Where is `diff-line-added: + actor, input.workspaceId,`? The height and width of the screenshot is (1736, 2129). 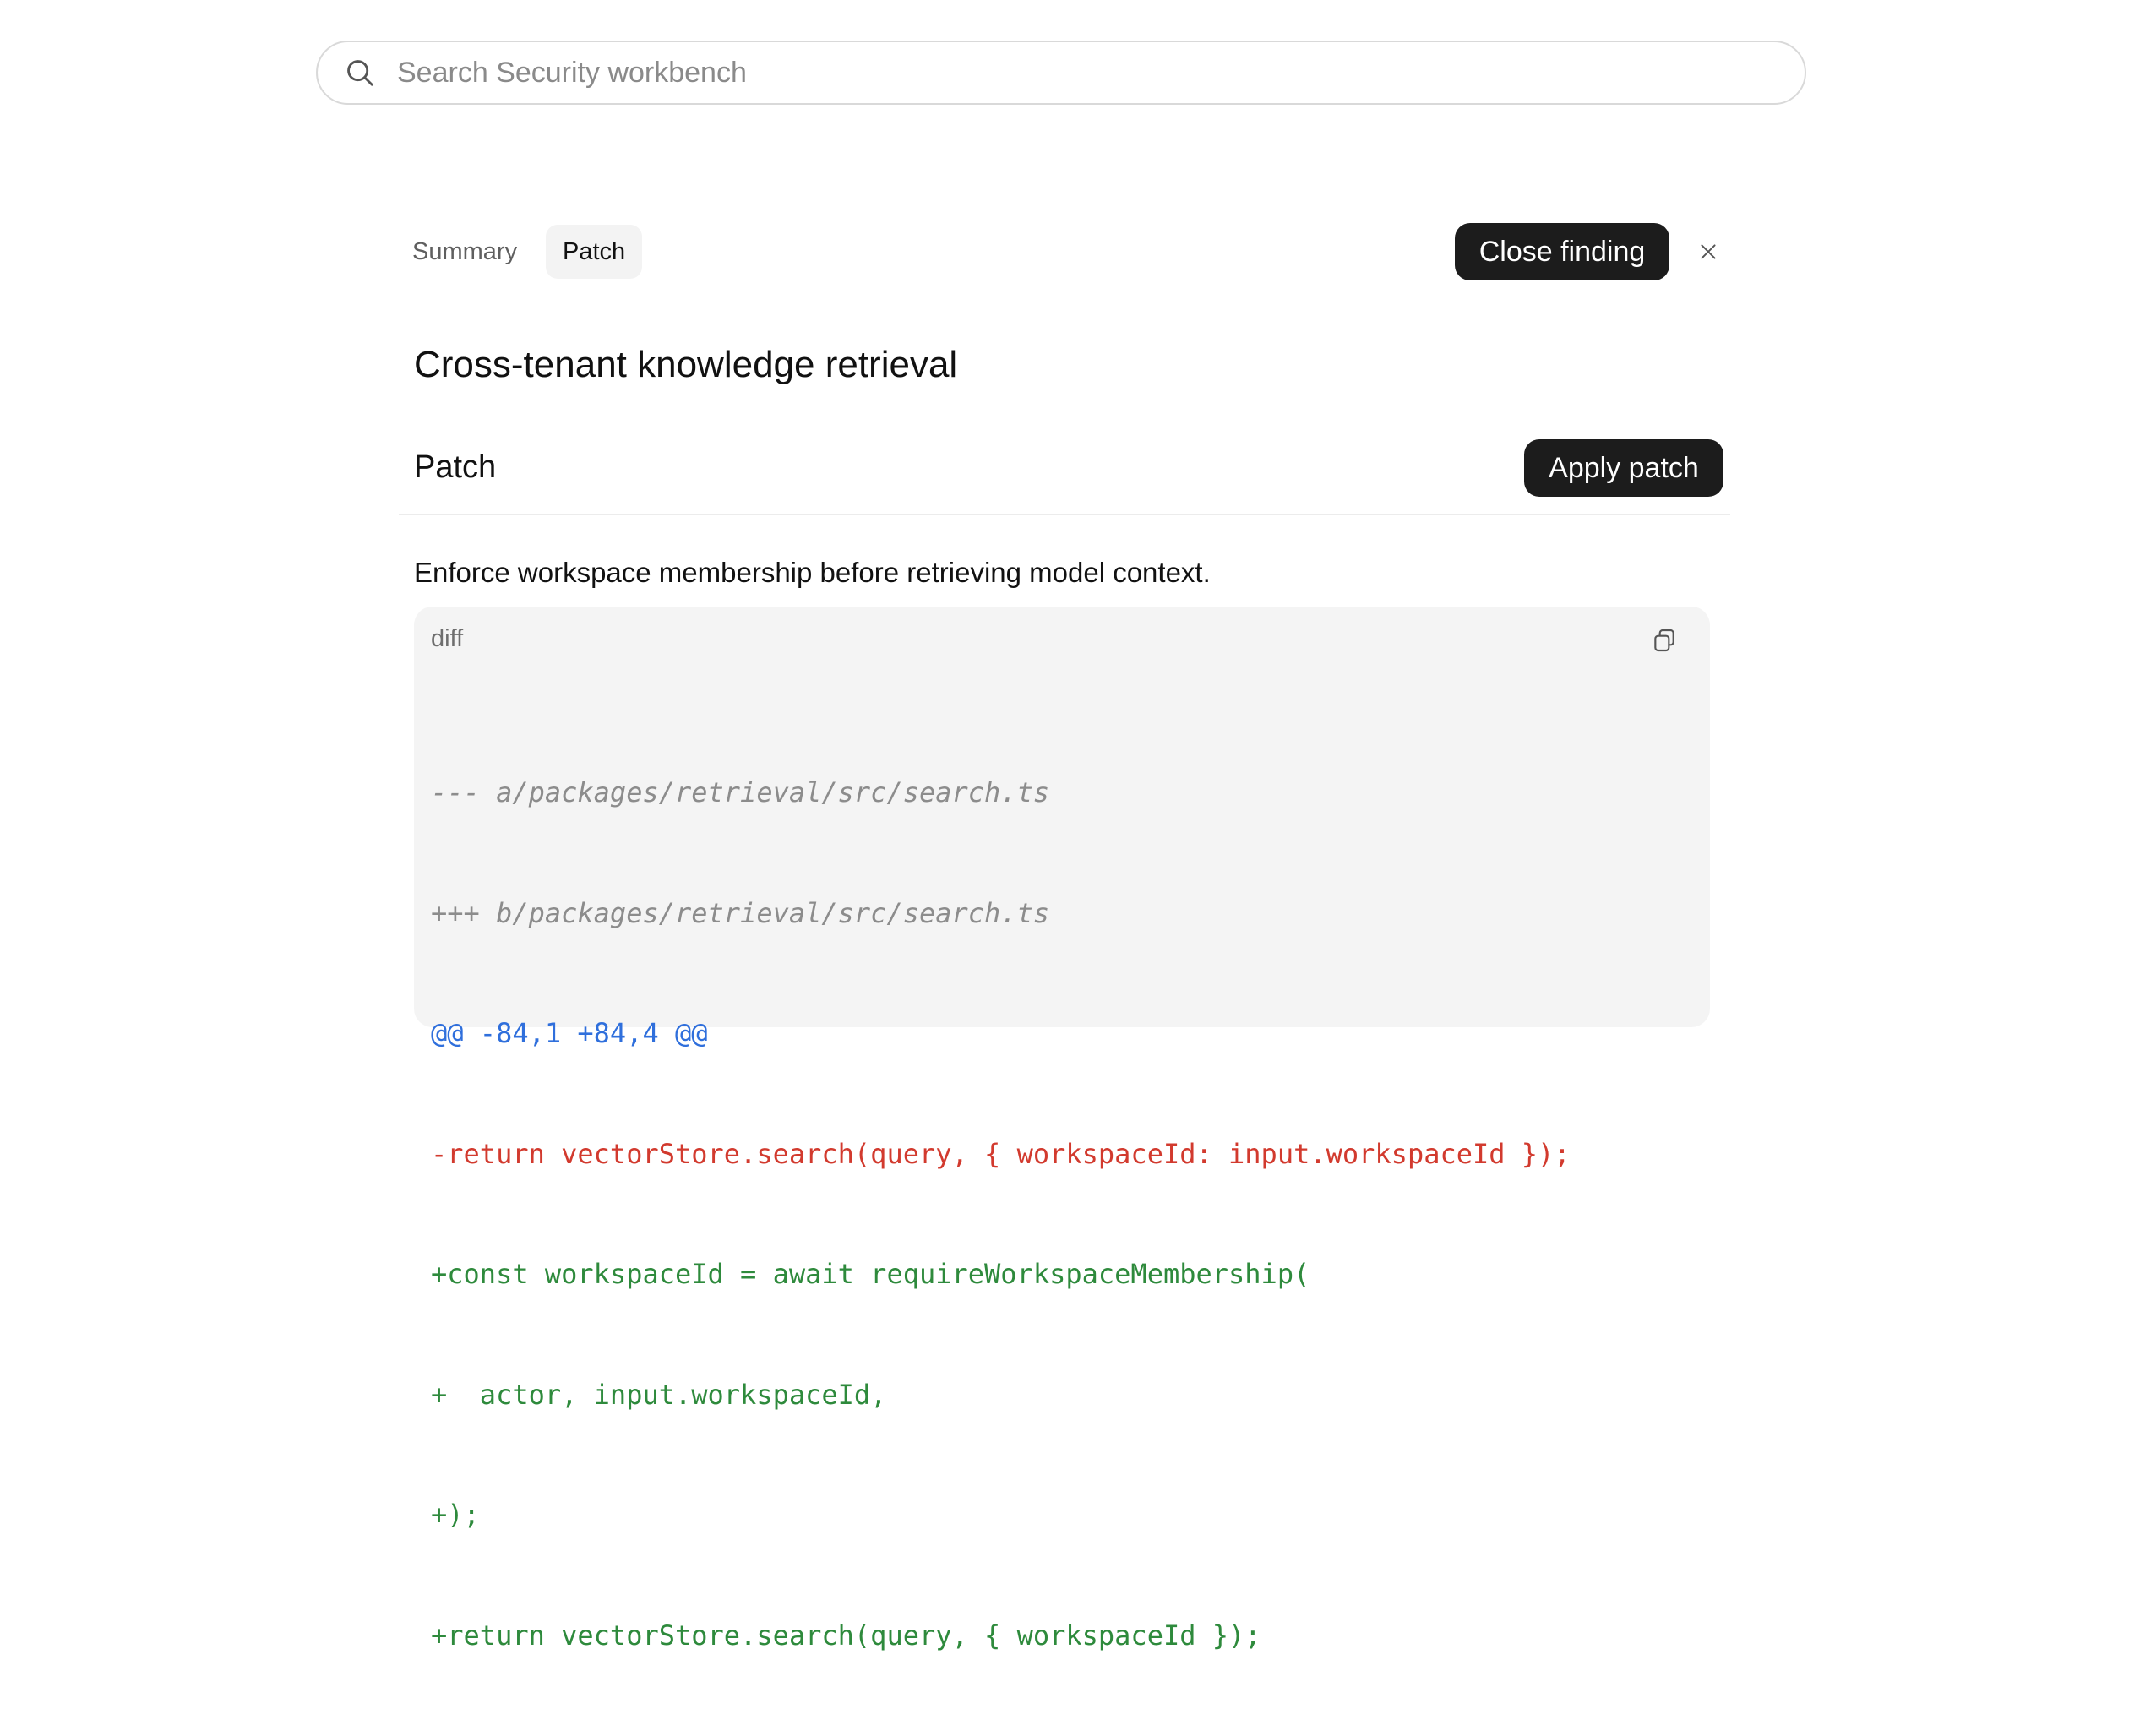
diff-line-added: + actor, input.workspaceId, is located at coordinates (659, 1394).